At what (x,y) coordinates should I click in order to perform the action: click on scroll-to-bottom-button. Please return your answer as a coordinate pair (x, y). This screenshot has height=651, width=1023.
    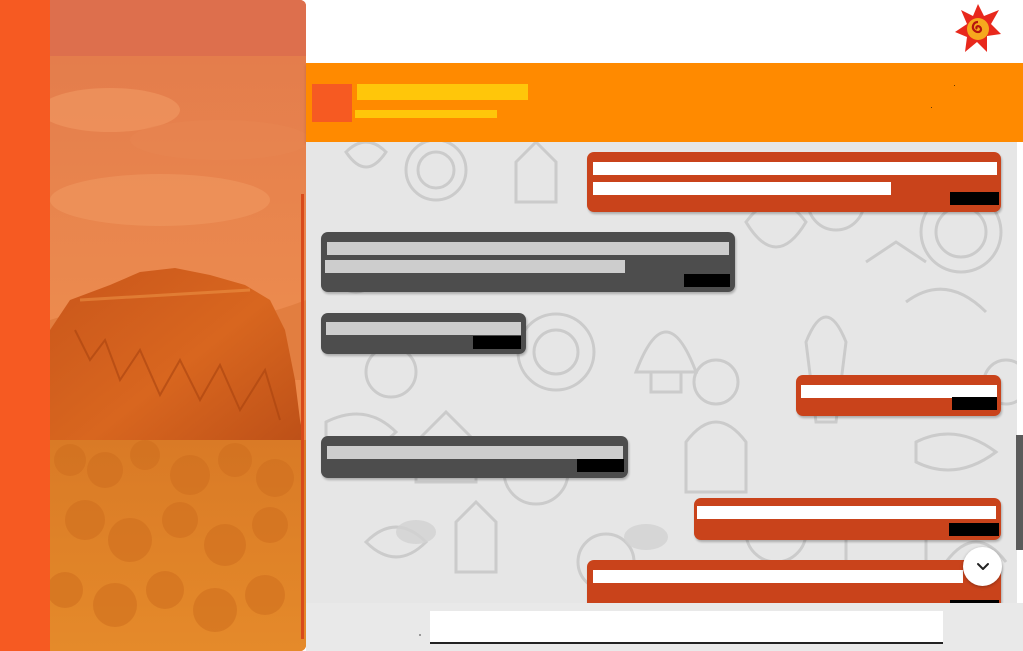
    Looking at the image, I should click on (982, 566).